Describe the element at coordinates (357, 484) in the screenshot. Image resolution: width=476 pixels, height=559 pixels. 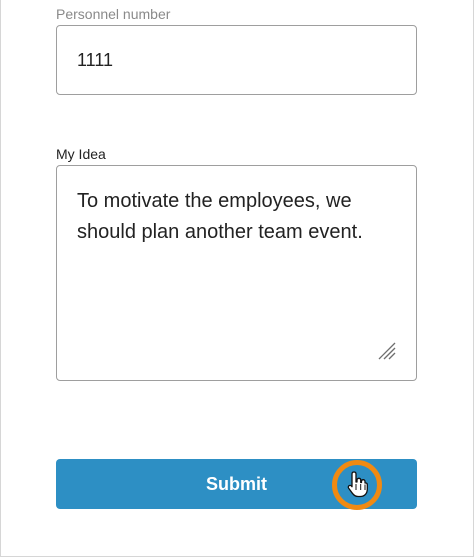
I see `hand-pointer-cursor-icon` at that location.